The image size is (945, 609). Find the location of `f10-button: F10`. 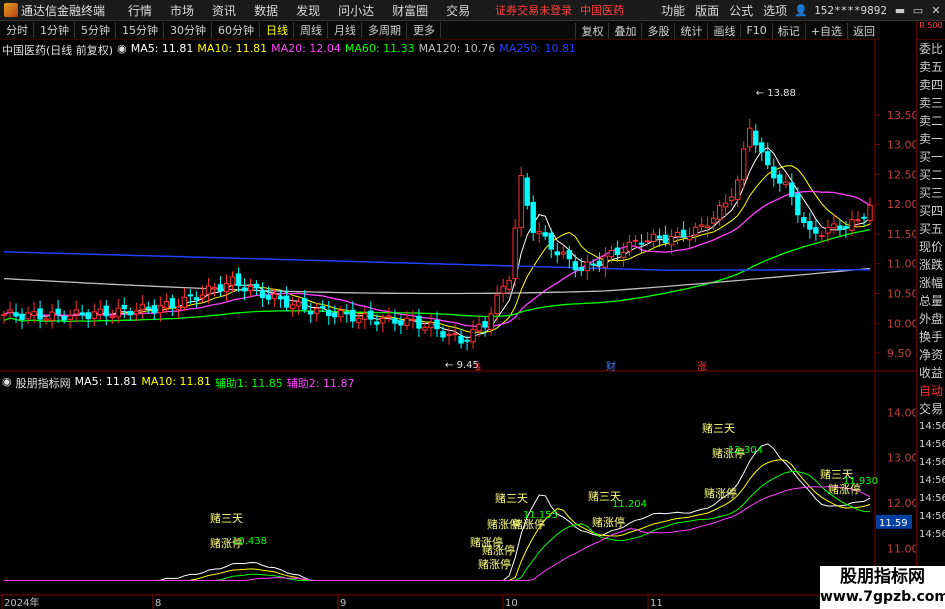

f10-button: F10 is located at coordinates (755, 30).